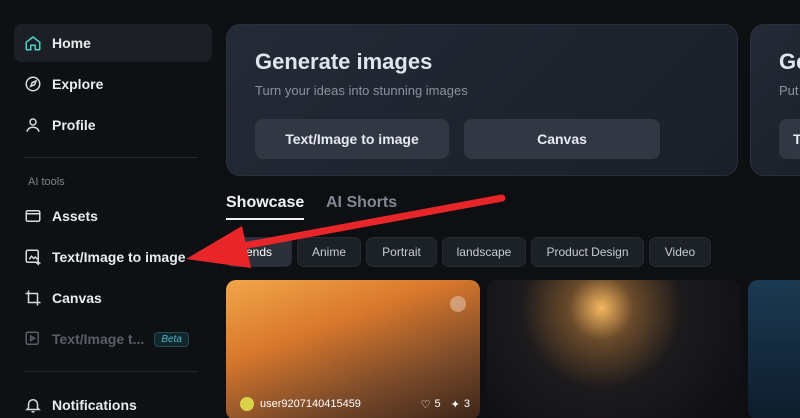 The width and height of the screenshot is (800, 418). What do you see at coordinates (33, 257) in the screenshot?
I see `image-plus-icon` at bounding box center [33, 257].